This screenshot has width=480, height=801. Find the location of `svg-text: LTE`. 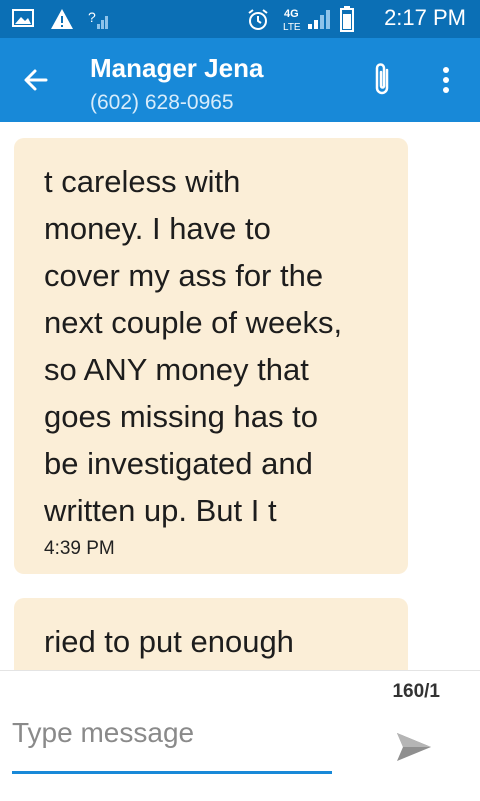

svg-text: LTE is located at coordinates (292, 27).